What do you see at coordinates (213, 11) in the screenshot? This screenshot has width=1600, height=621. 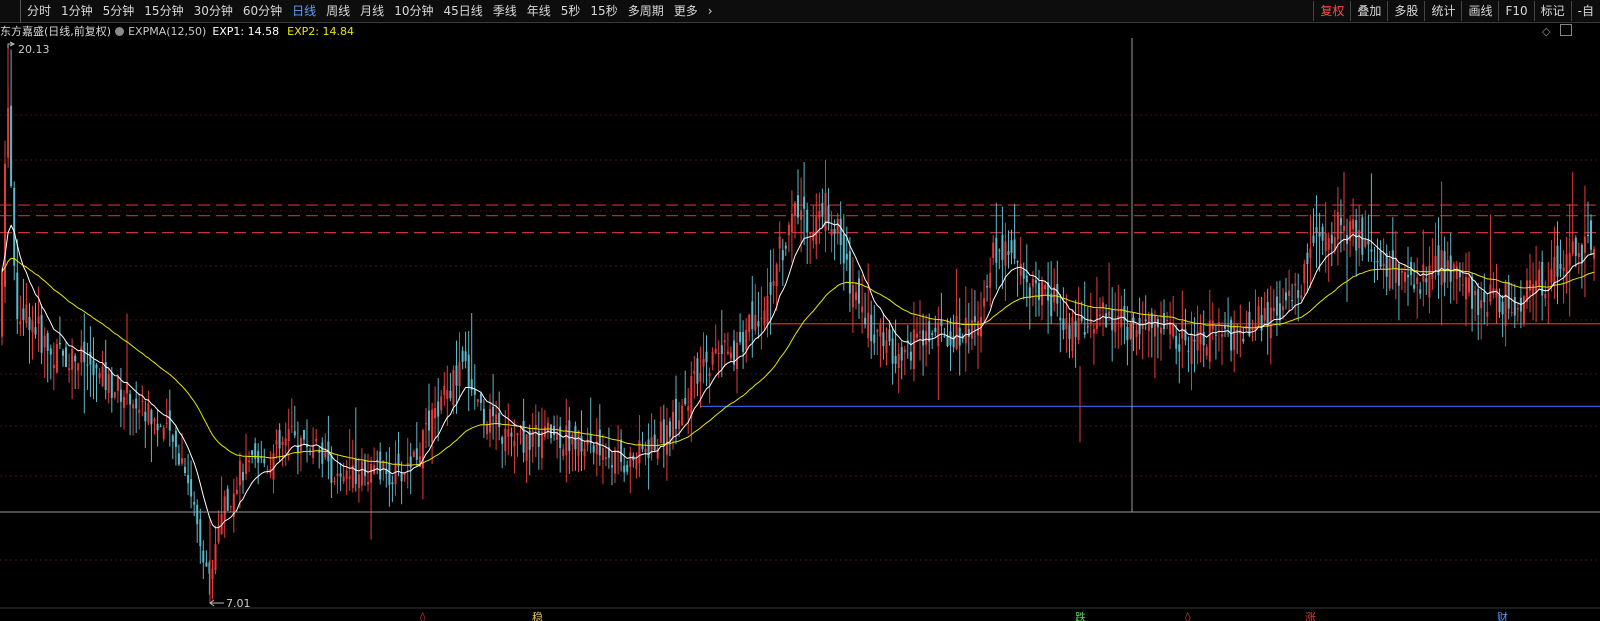 I see `period-tab: 30分钟` at bounding box center [213, 11].